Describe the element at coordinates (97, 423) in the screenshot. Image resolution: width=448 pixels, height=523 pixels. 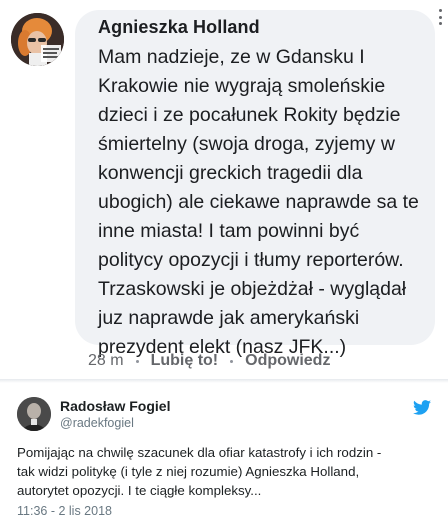
I see `tweet-author-handle: @radekfogiel` at that location.